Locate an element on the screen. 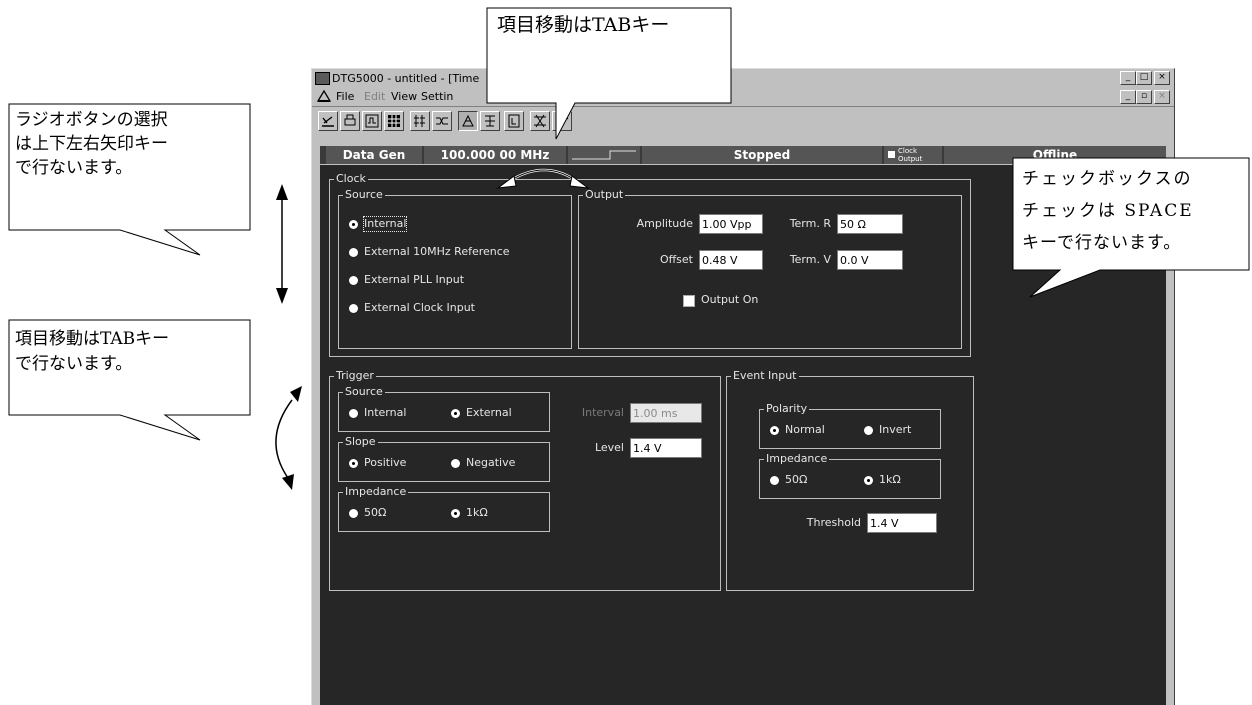 The height and width of the screenshot is (705, 1252). callout-check-line1: チェックボックスの is located at coordinates (1107, 179).